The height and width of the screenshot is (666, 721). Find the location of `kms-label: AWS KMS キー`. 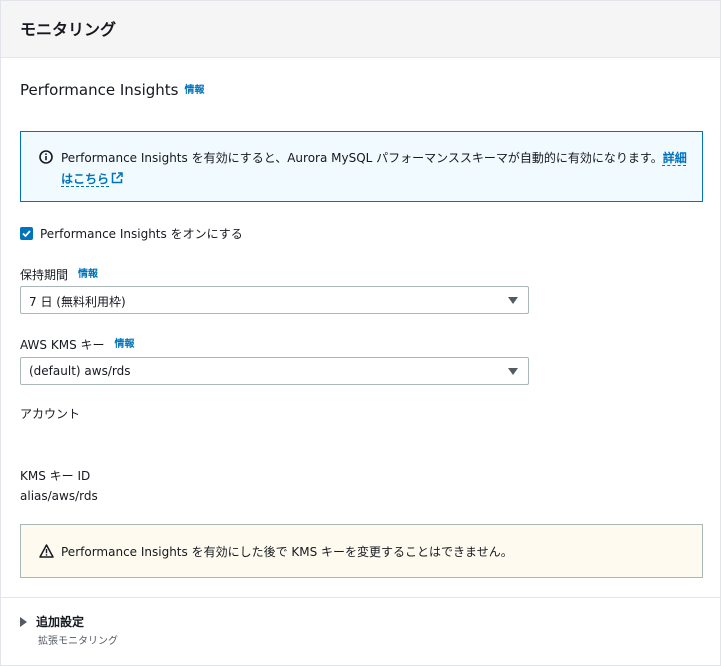

kms-label: AWS KMS キー is located at coordinates (62, 345).